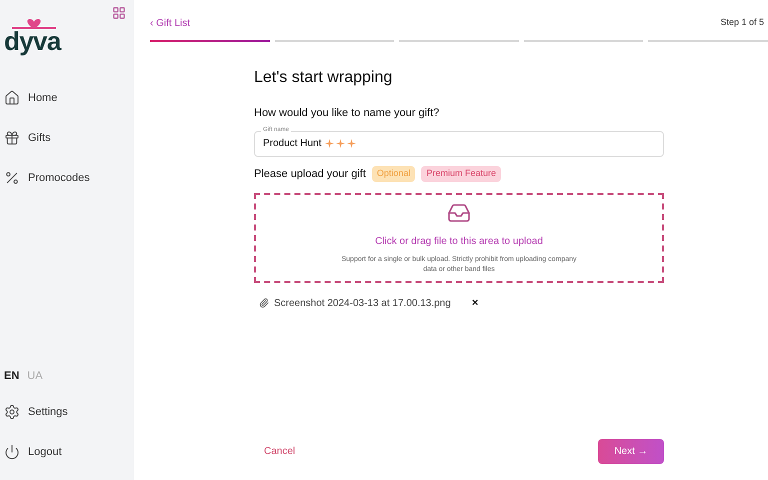 Image resolution: width=768 pixels, height=480 pixels. I want to click on page-title: Let's start wrapping, so click(324, 78).